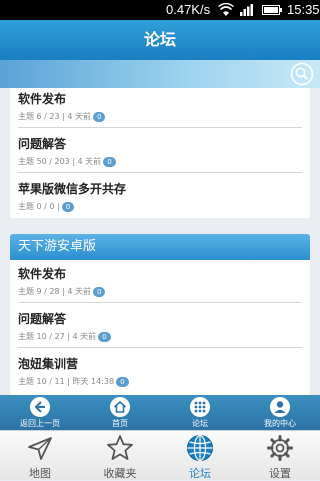 The height and width of the screenshot is (481, 320). I want to click on board-title: 泡妞集训营, so click(48, 364).